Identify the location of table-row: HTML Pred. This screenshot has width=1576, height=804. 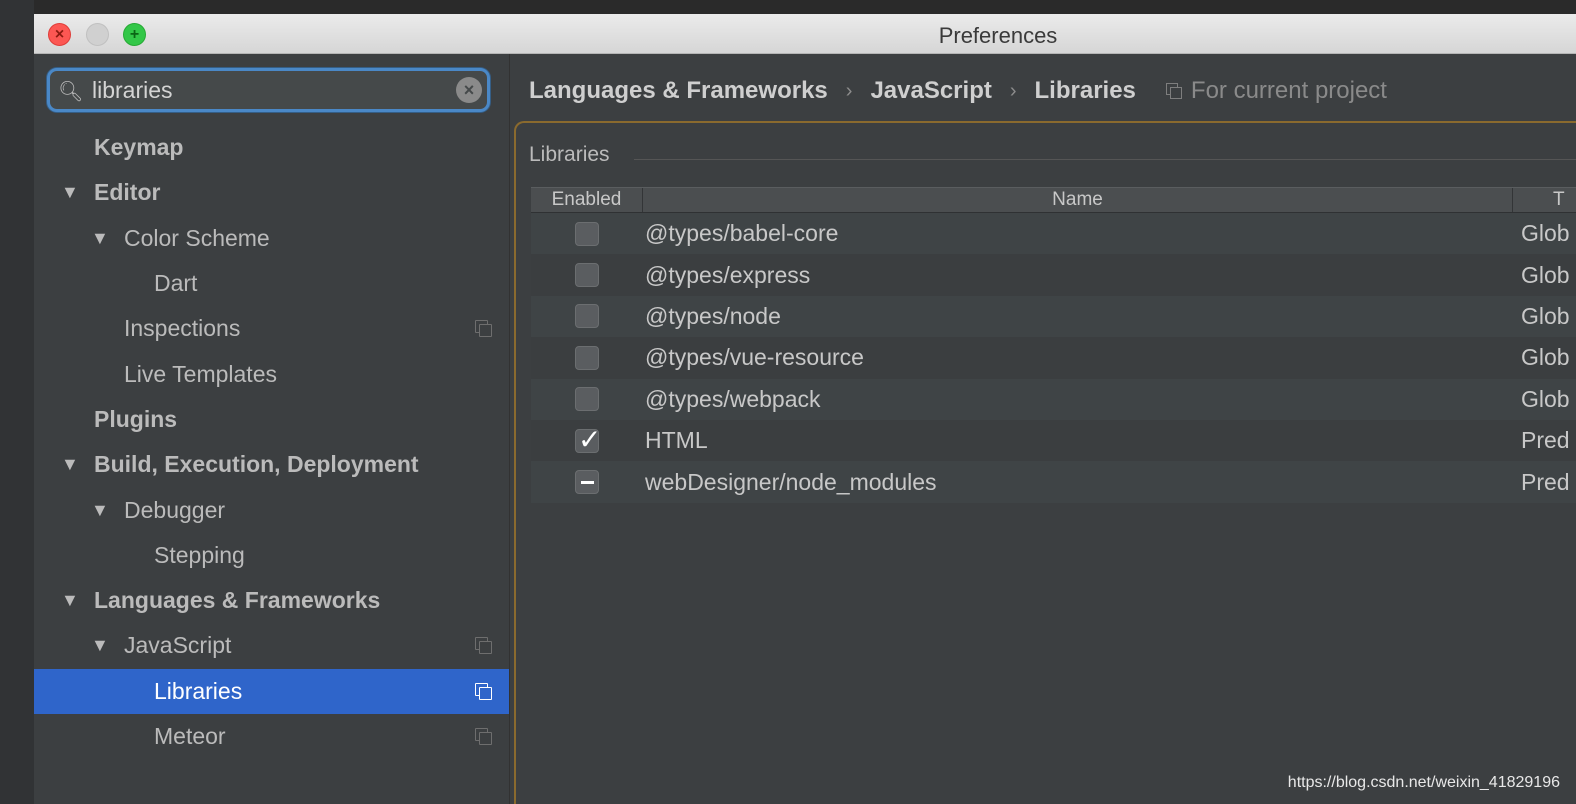
(1053, 440).